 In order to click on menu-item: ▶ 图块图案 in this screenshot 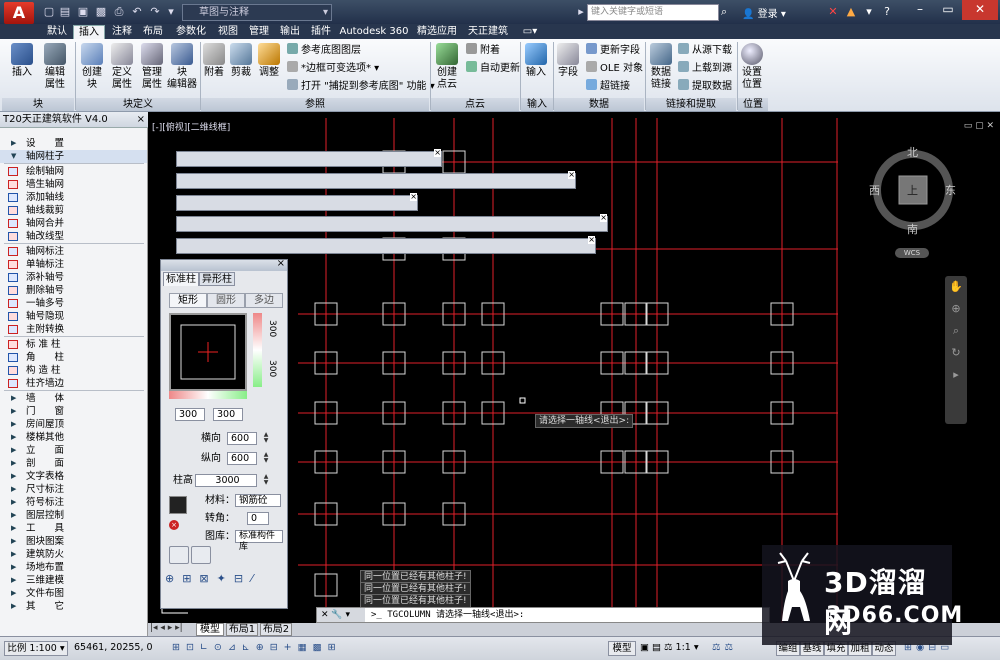, I will do `click(73, 541)`.